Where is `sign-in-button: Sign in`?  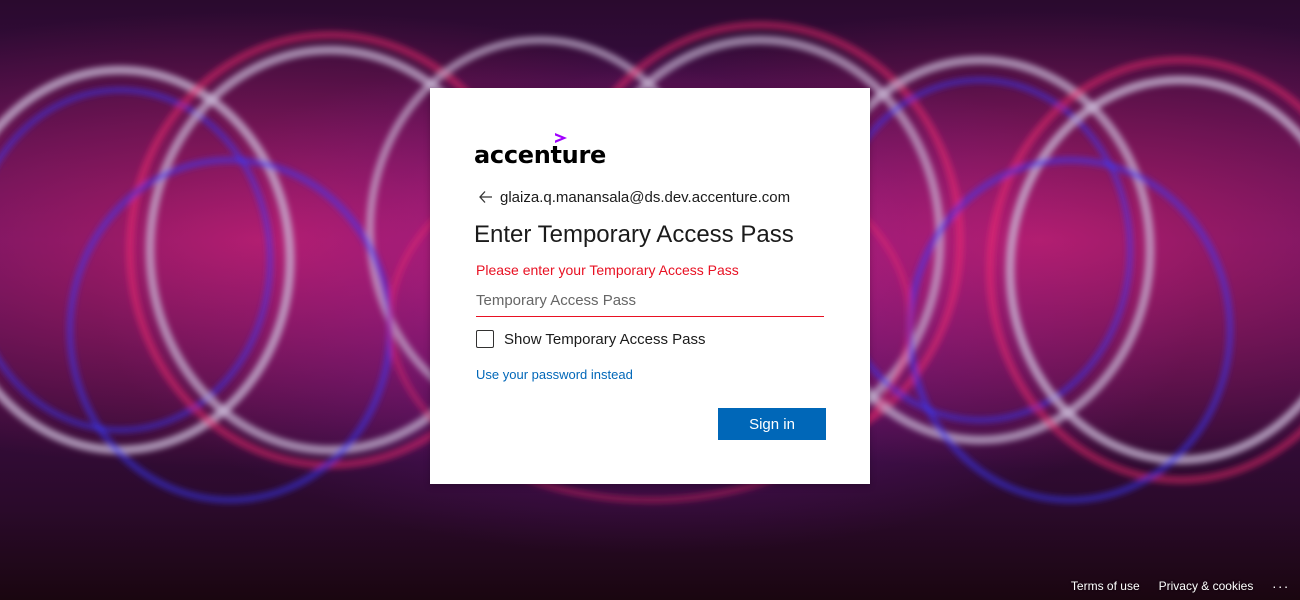 sign-in-button: Sign in is located at coordinates (772, 424).